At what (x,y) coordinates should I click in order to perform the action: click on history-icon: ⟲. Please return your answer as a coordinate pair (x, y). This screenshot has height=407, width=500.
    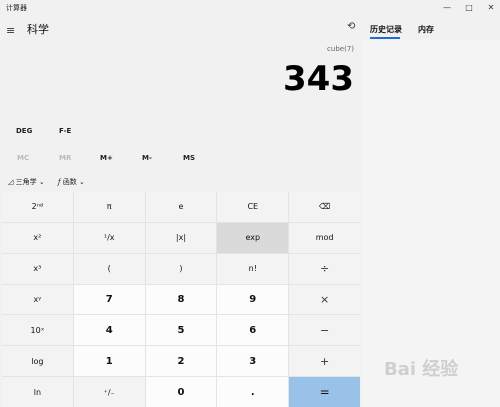
    Looking at the image, I should click on (351, 26).